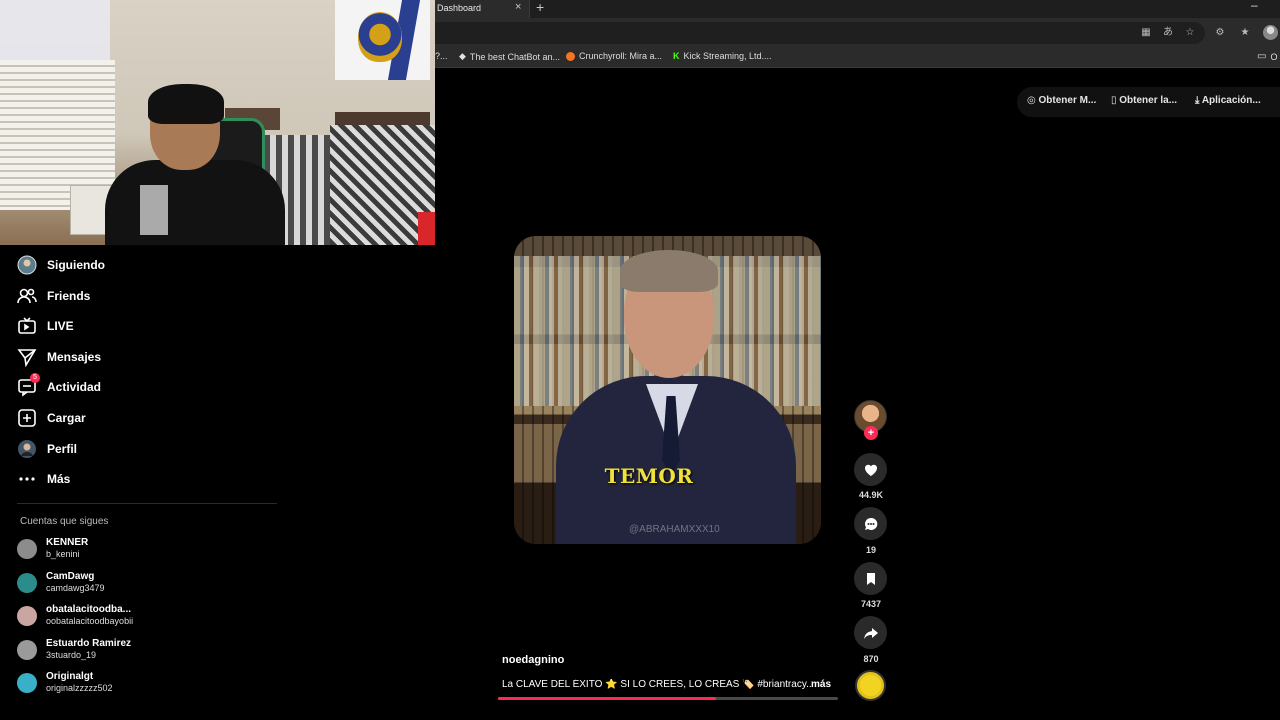 The image size is (1280, 720). What do you see at coordinates (28, 385) in the screenshot?
I see `activity-icon: 5` at bounding box center [28, 385].